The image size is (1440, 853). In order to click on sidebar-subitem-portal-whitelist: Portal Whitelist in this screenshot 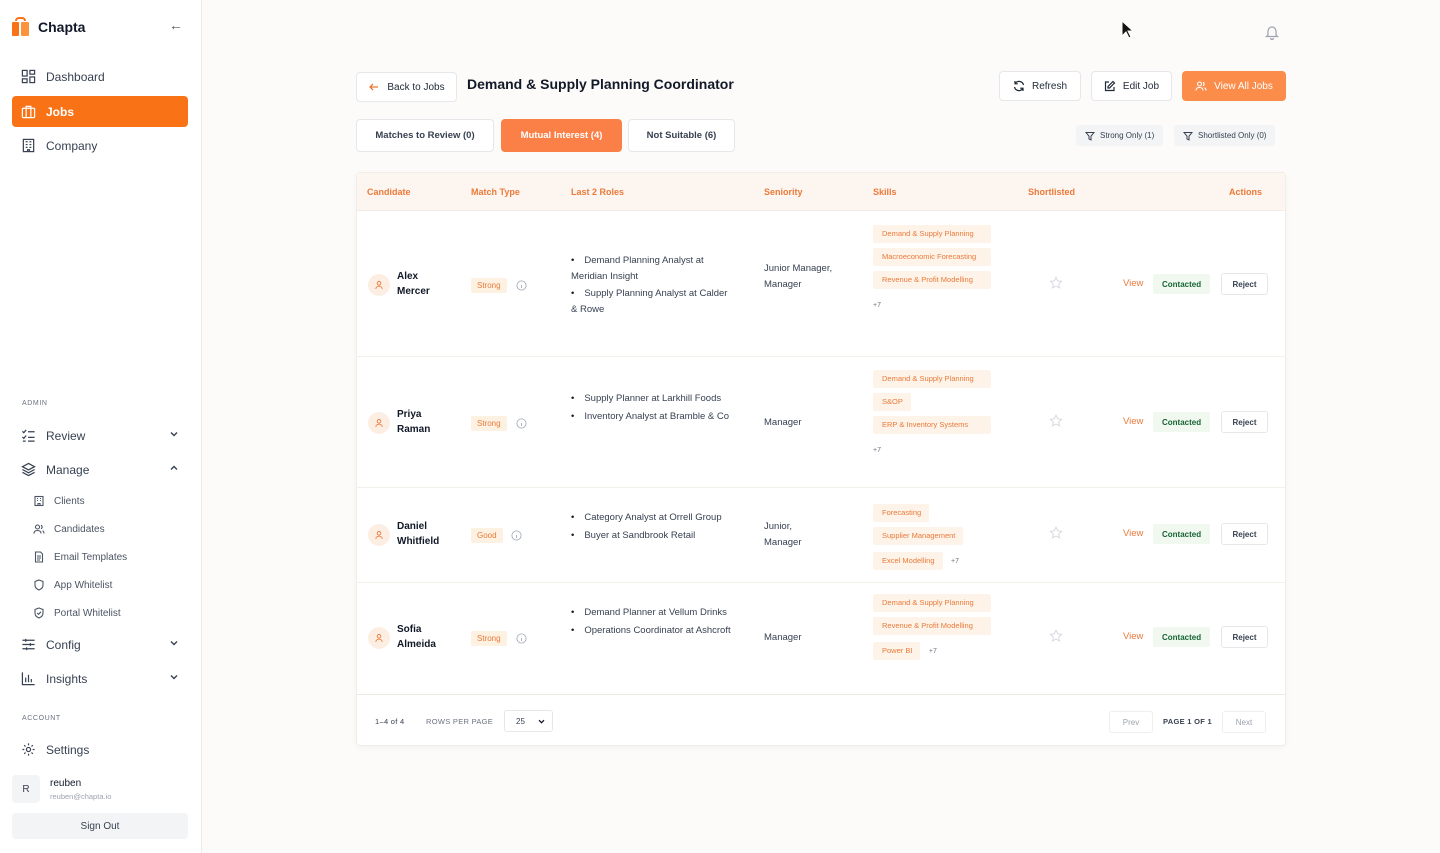, I will do `click(109, 613)`.